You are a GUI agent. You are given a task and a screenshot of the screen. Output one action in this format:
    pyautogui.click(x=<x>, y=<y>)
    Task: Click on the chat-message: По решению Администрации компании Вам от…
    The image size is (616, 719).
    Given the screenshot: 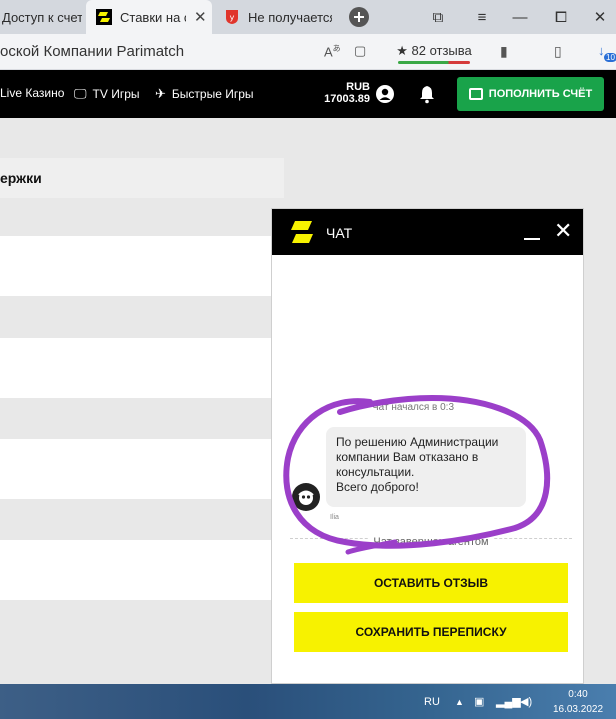 What is the action you would take?
    pyautogui.click(x=426, y=467)
    